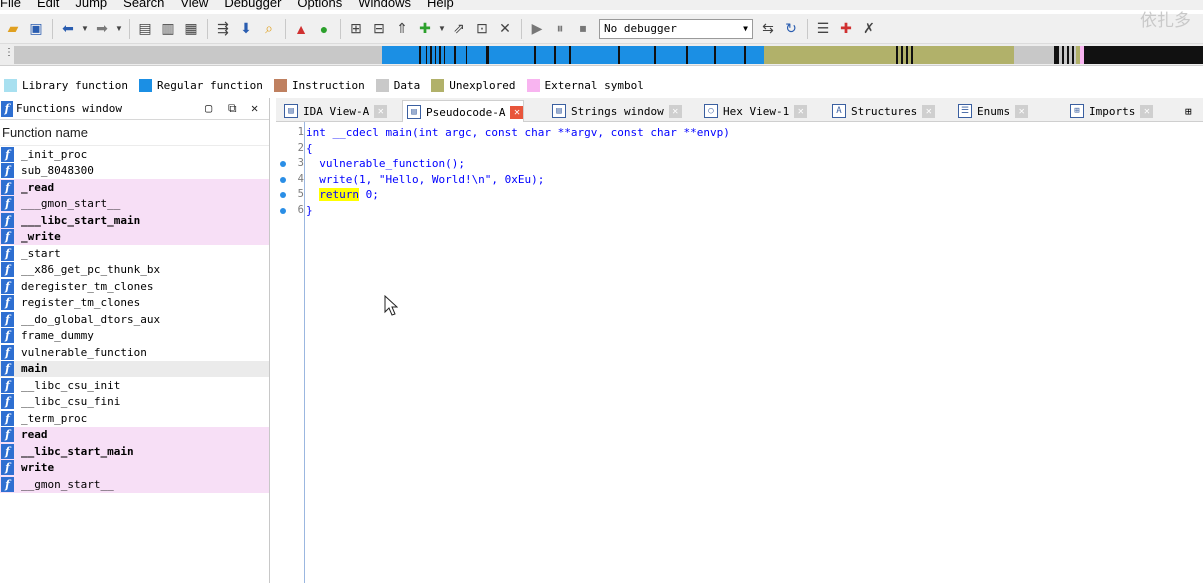 This screenshot has height=583, width=1203. Describe the element at coordinates (379, 29) in the screenshot. I see `toolbar-icon: ⊟` at that location.